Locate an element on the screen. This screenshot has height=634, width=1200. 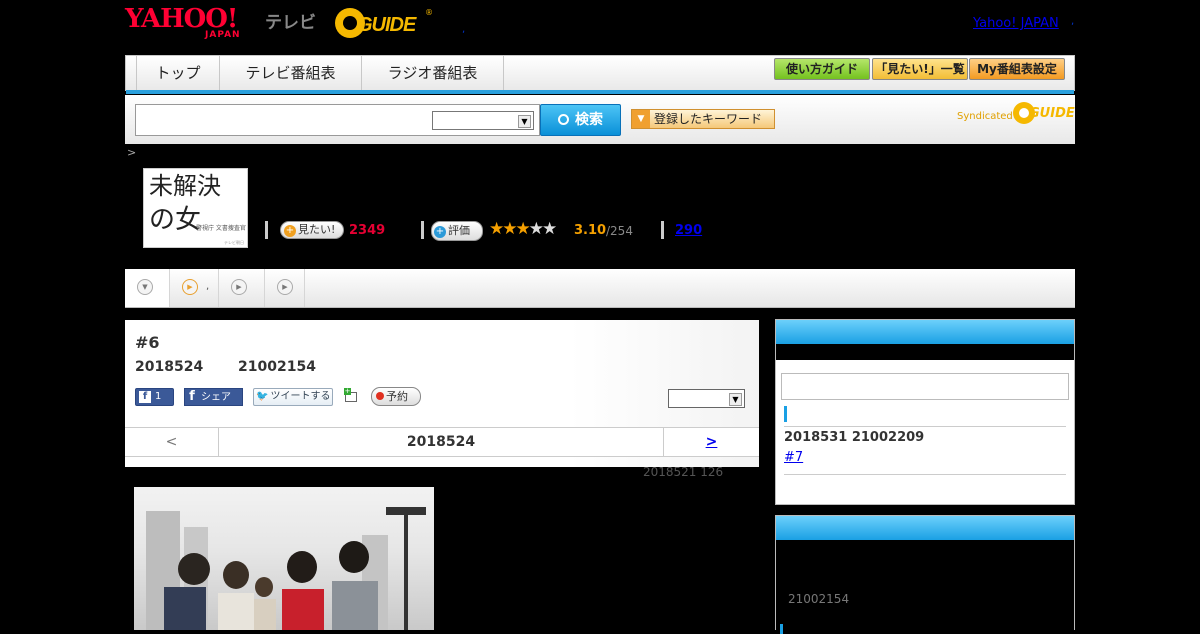
syndicated-logo-text: GUIDE is located at coordinates (1052, 113).